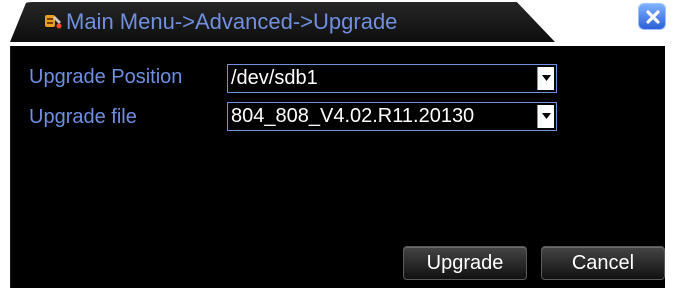 Image resolution: width=677 pixels, height=288 pixels. I want to click on upgrade-position-dropdown, so click(545, 78).